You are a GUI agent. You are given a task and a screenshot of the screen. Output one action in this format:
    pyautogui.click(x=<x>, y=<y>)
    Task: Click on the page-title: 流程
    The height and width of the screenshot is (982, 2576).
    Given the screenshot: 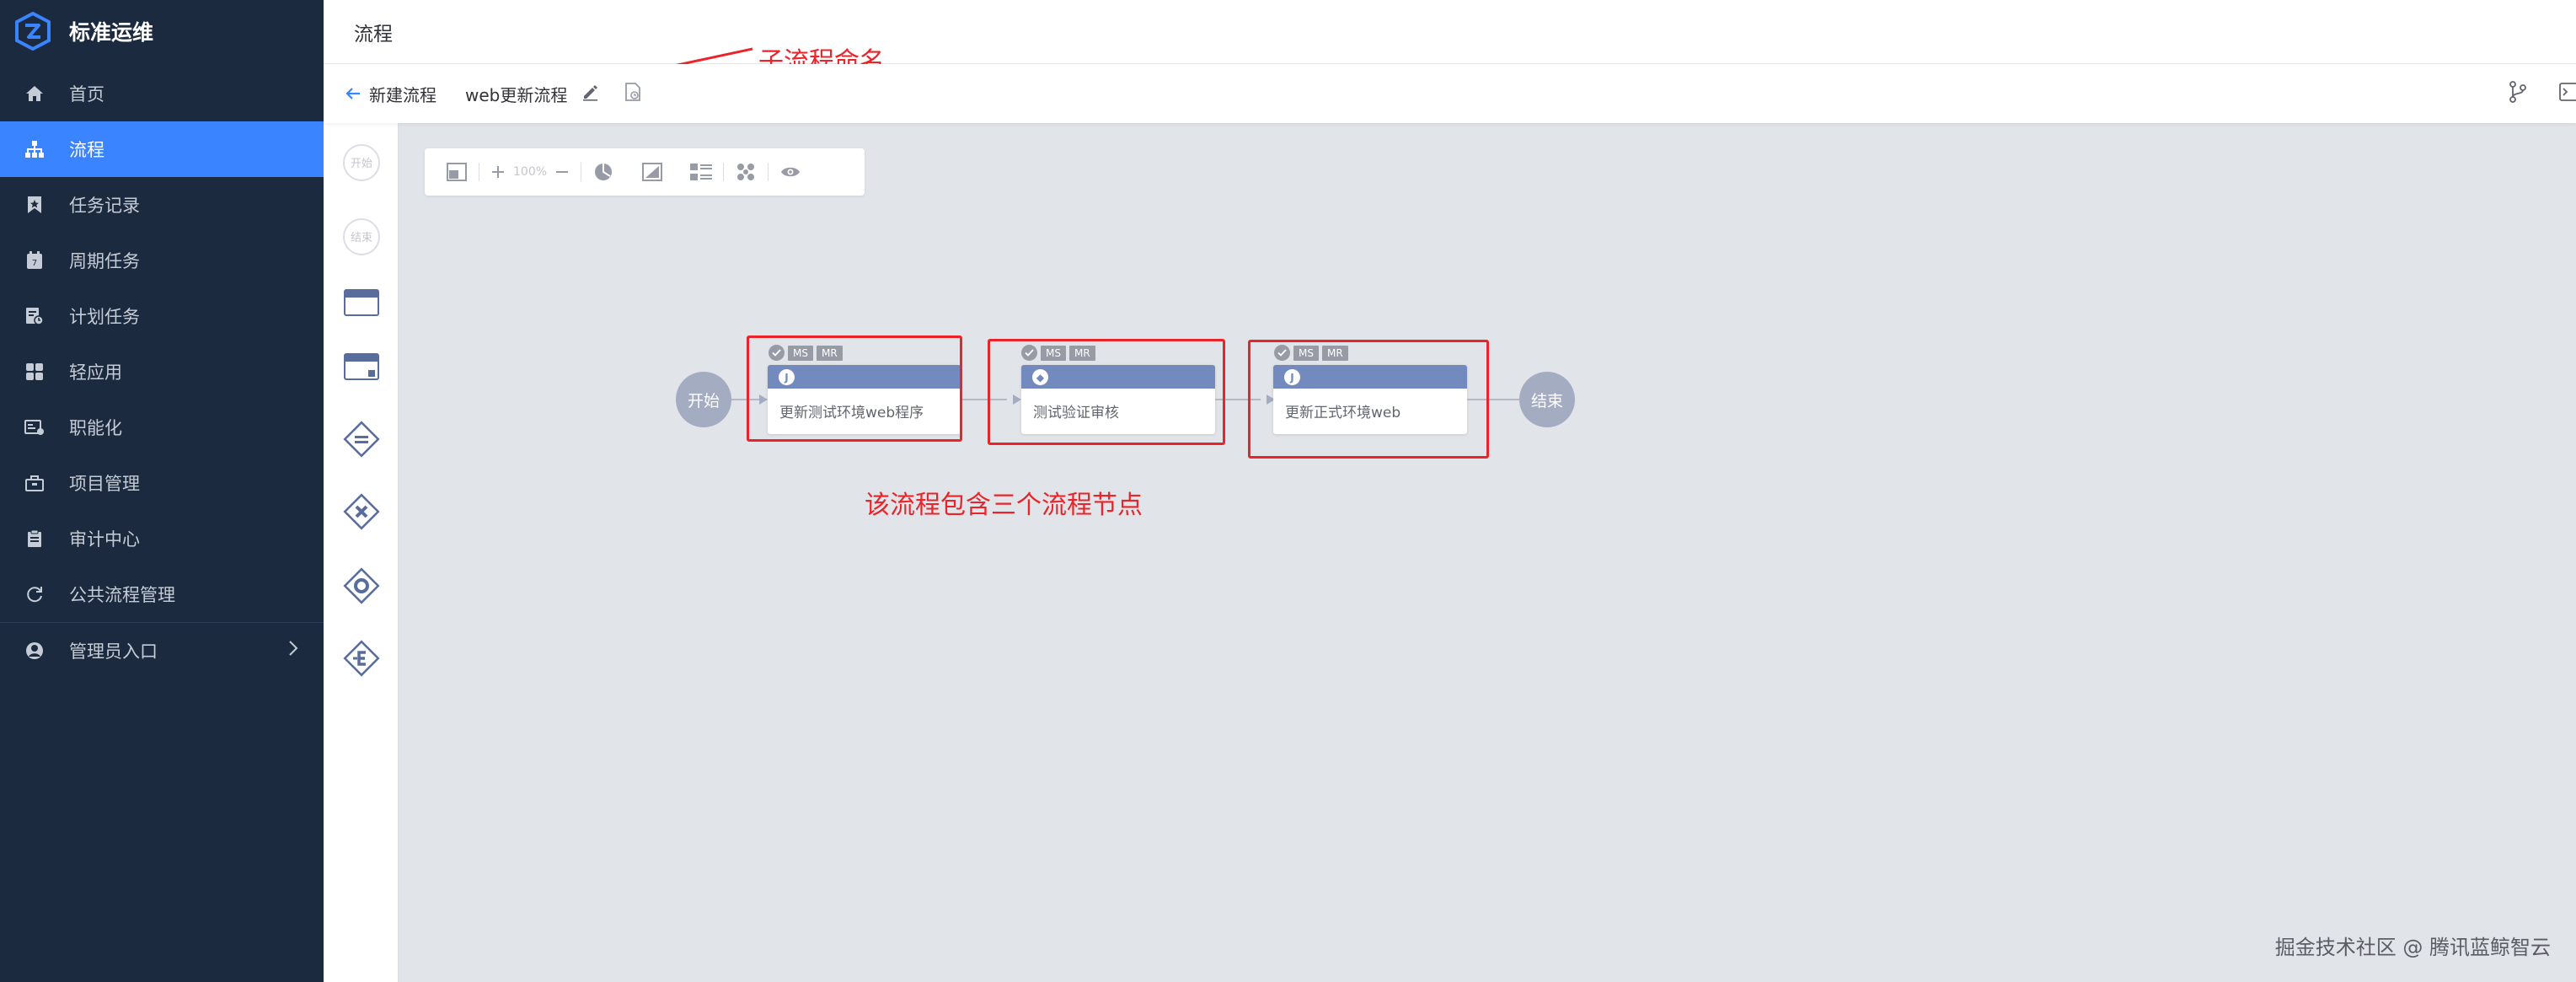 What is the action you would take?
    pyautogui.click(x=373, y=34)
    